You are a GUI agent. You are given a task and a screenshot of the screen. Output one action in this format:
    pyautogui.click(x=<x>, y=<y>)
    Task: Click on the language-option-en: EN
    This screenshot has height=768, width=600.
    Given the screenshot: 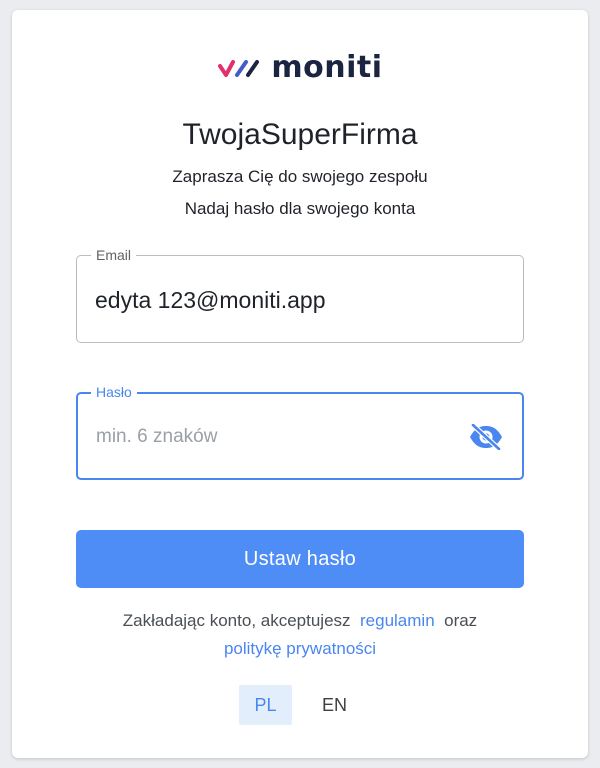 What is the action you would take?
    pyautogui.click(x=334, y=705)
    